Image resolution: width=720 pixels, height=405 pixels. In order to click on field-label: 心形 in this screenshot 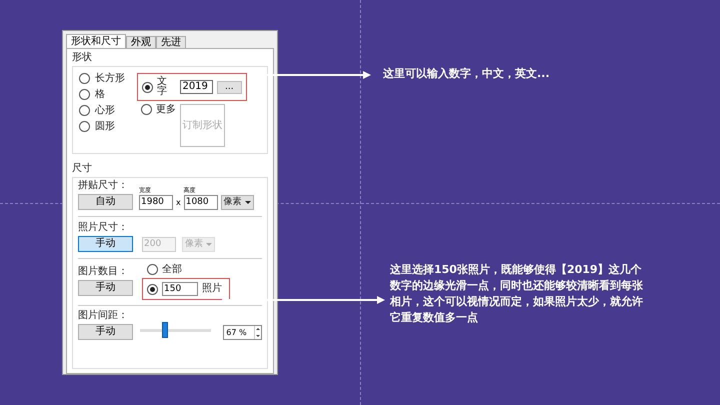, I will do `click(105, 111)`.